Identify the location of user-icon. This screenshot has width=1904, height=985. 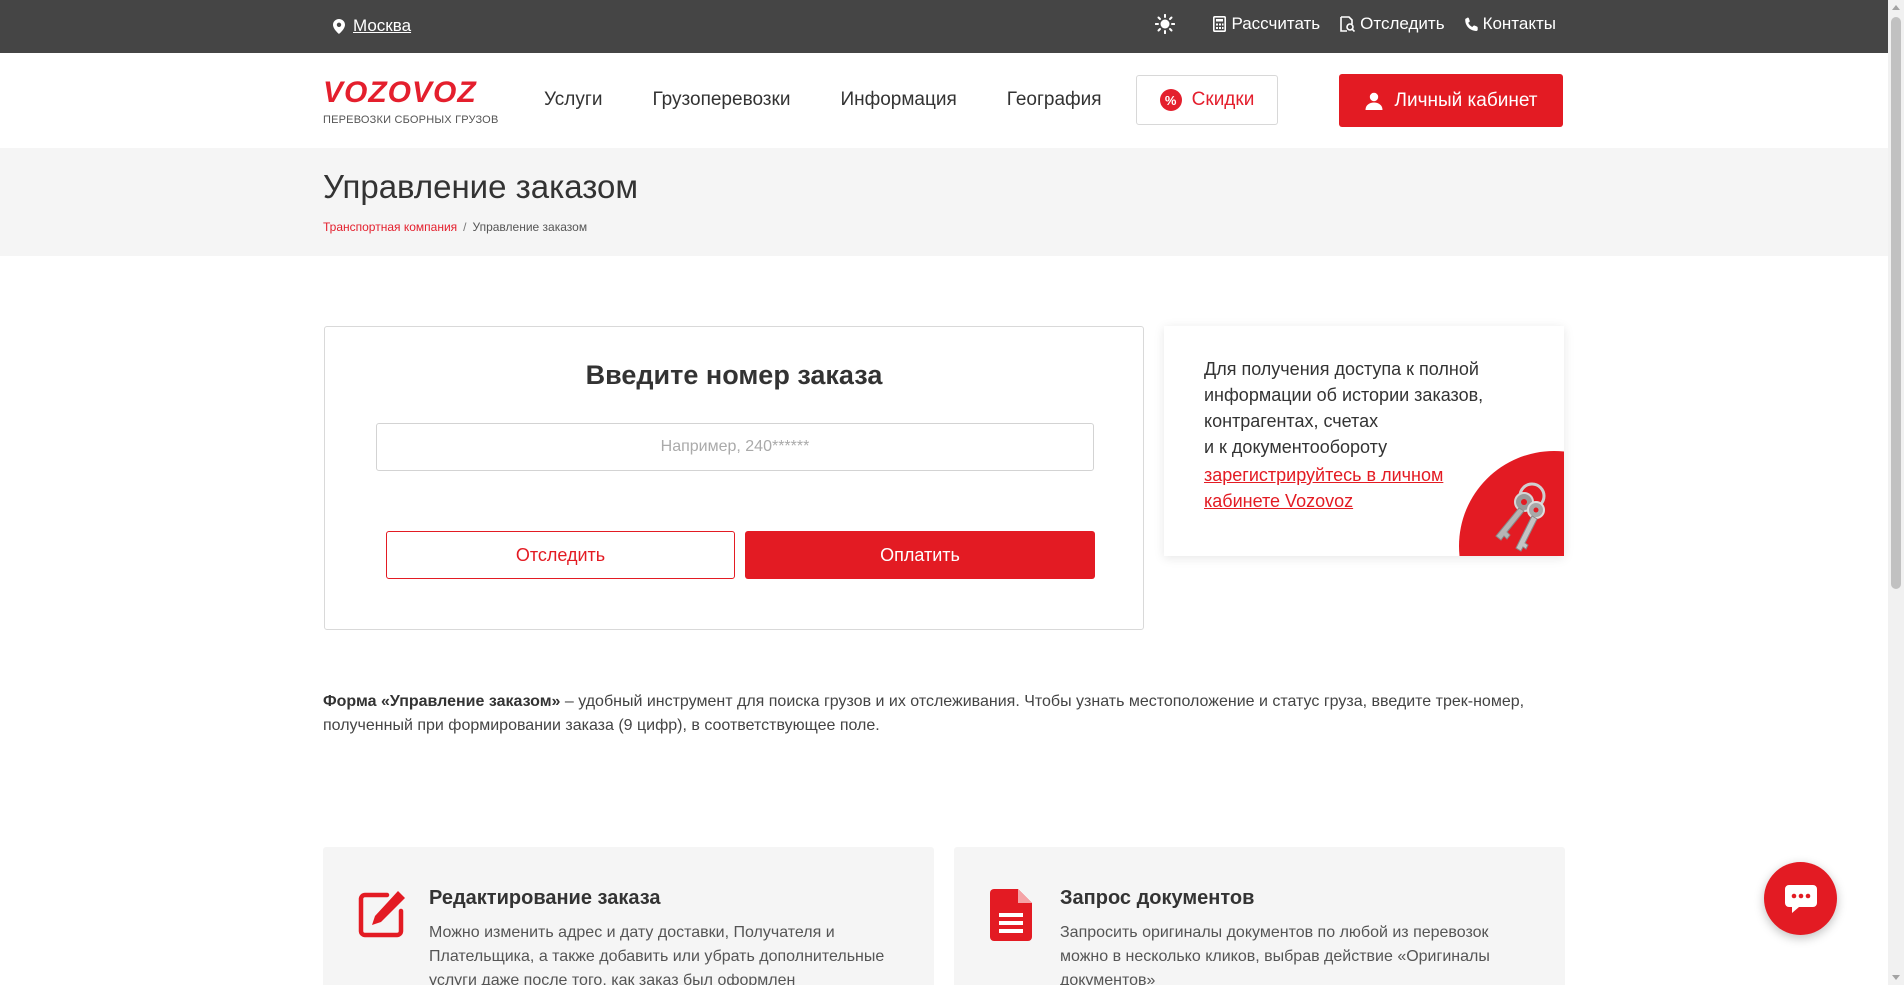
(1374, 101).